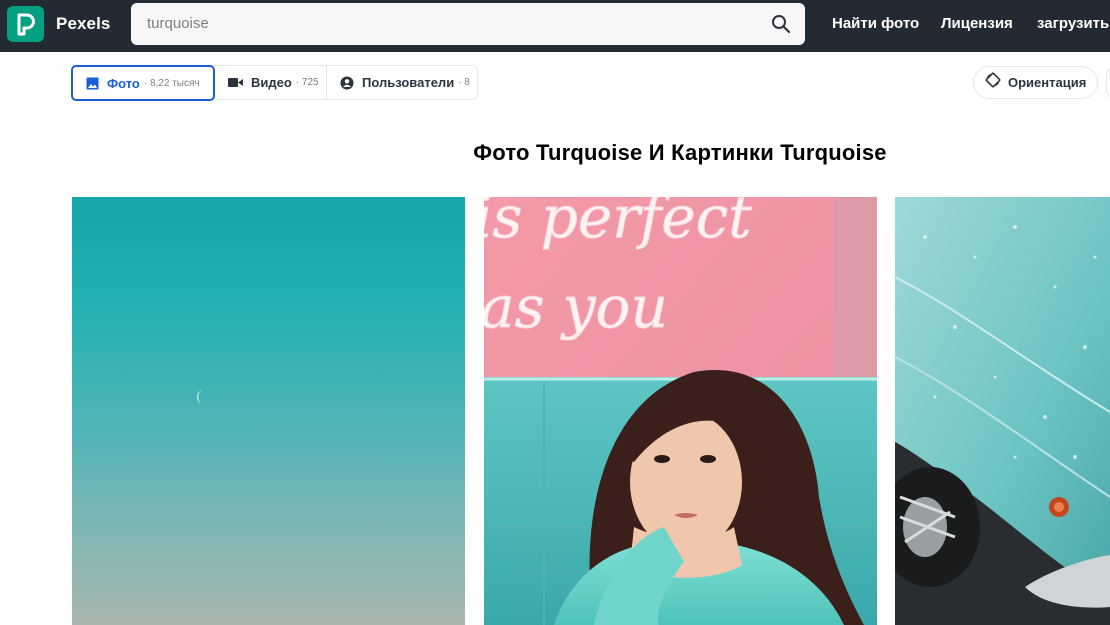 The image size is (1110, 625). What do you see at coordinates (1047, 82) in the screenshot?
I see `orientation-filter-label: Ориентация` at bounding box center [1047, 82].